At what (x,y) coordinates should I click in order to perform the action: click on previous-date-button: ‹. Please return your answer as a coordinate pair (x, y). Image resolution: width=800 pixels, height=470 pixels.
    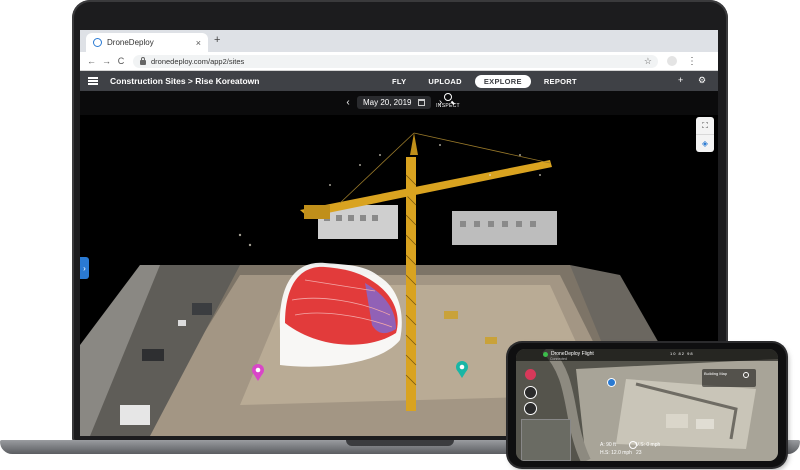
    Looking at the image, I should click on (348, 102).